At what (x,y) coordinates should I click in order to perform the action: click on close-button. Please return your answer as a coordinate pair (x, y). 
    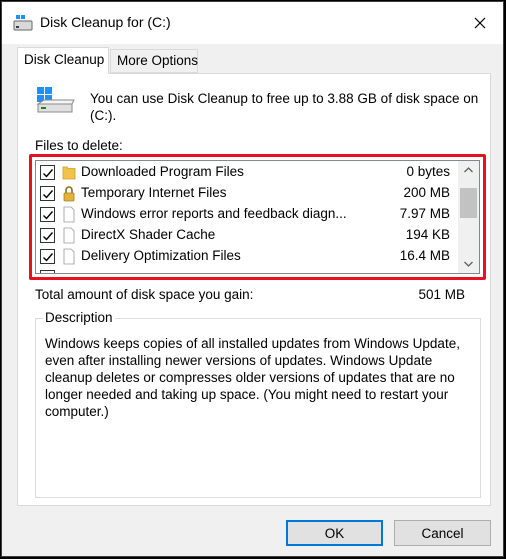
    Looking at the image, I should click on (480, 23).